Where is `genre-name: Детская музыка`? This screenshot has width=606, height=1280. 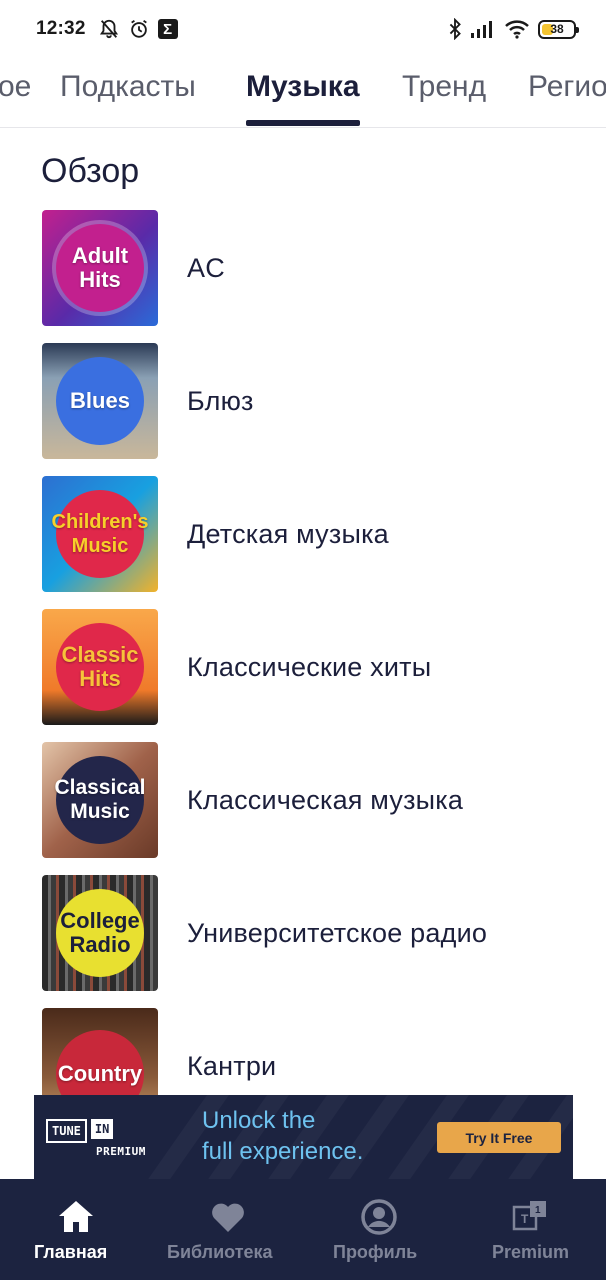 genre-name: Детская музыка is located at coordinates (288, 533).